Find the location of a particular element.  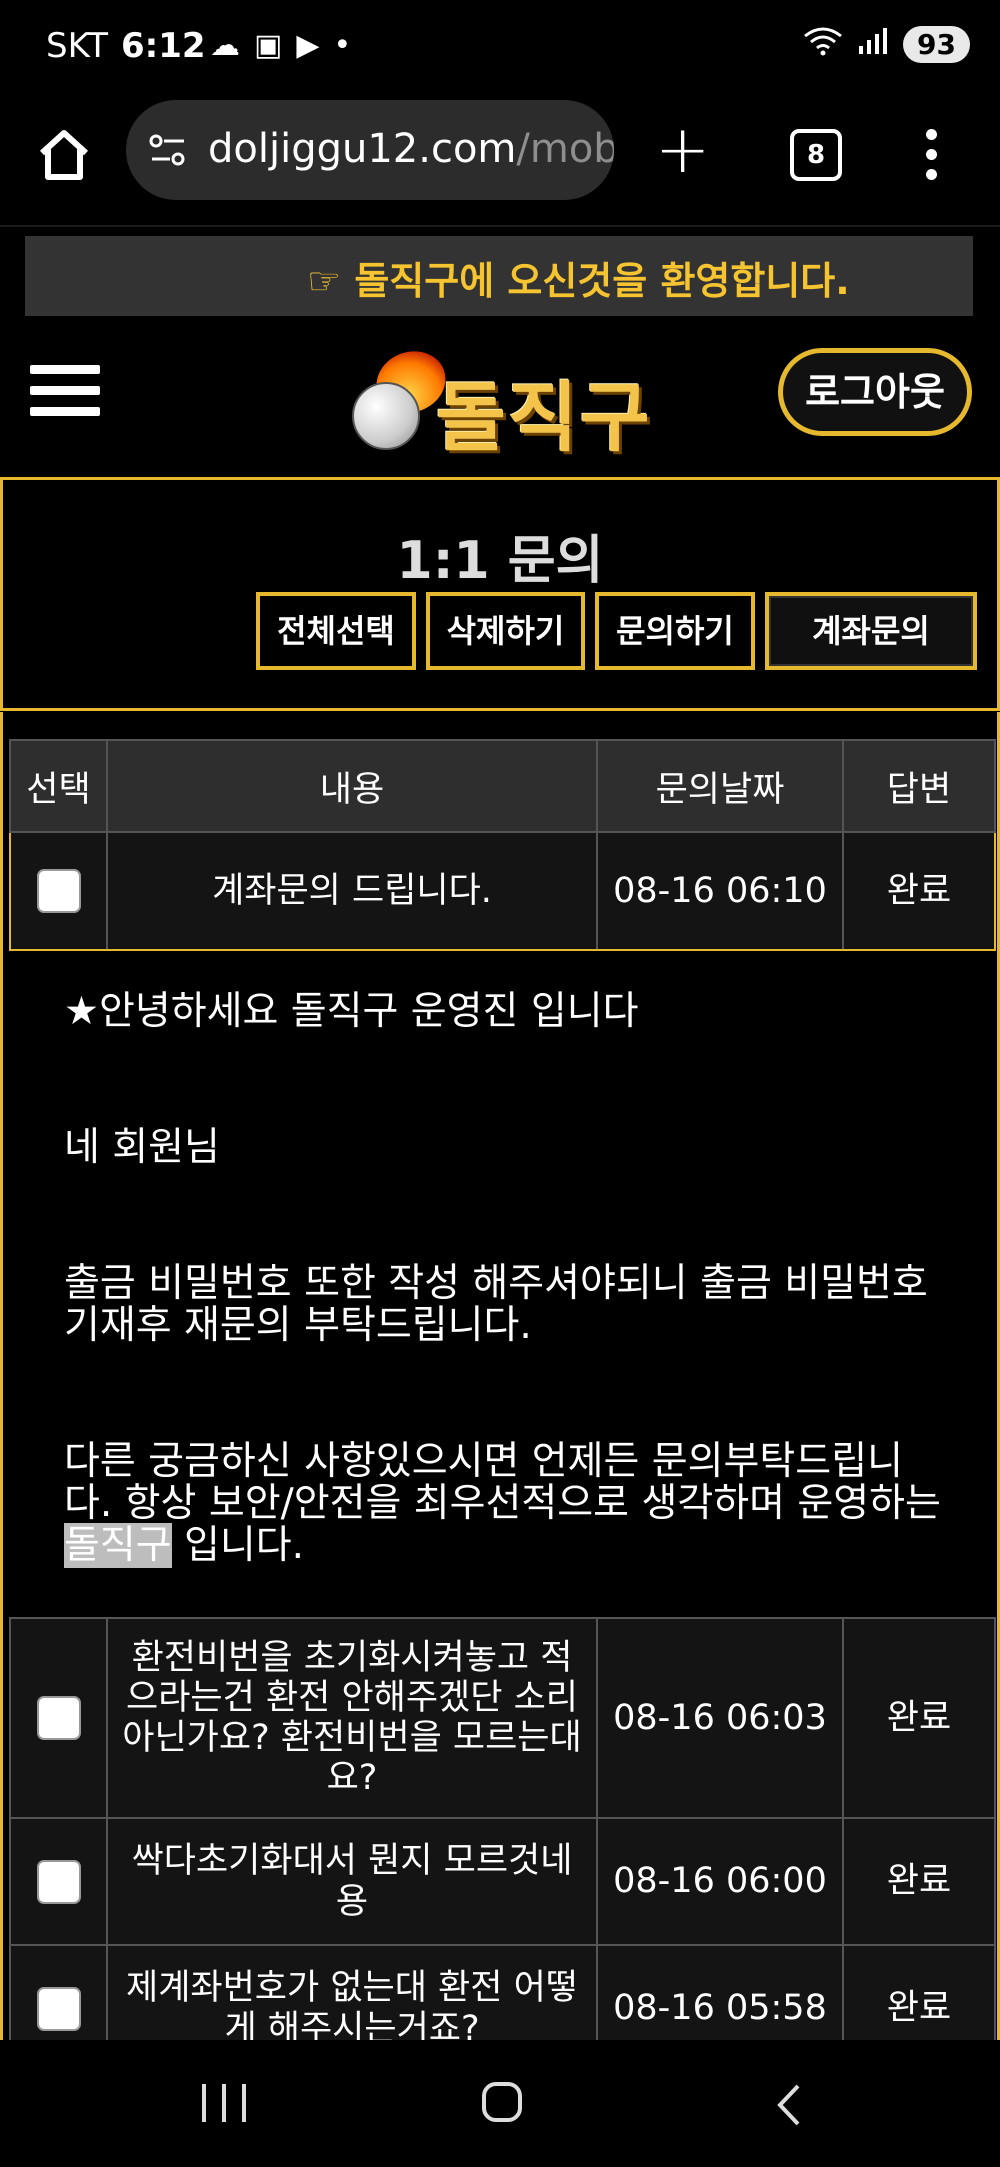

system-navigation-bar is located at coordinates (500, 2103).